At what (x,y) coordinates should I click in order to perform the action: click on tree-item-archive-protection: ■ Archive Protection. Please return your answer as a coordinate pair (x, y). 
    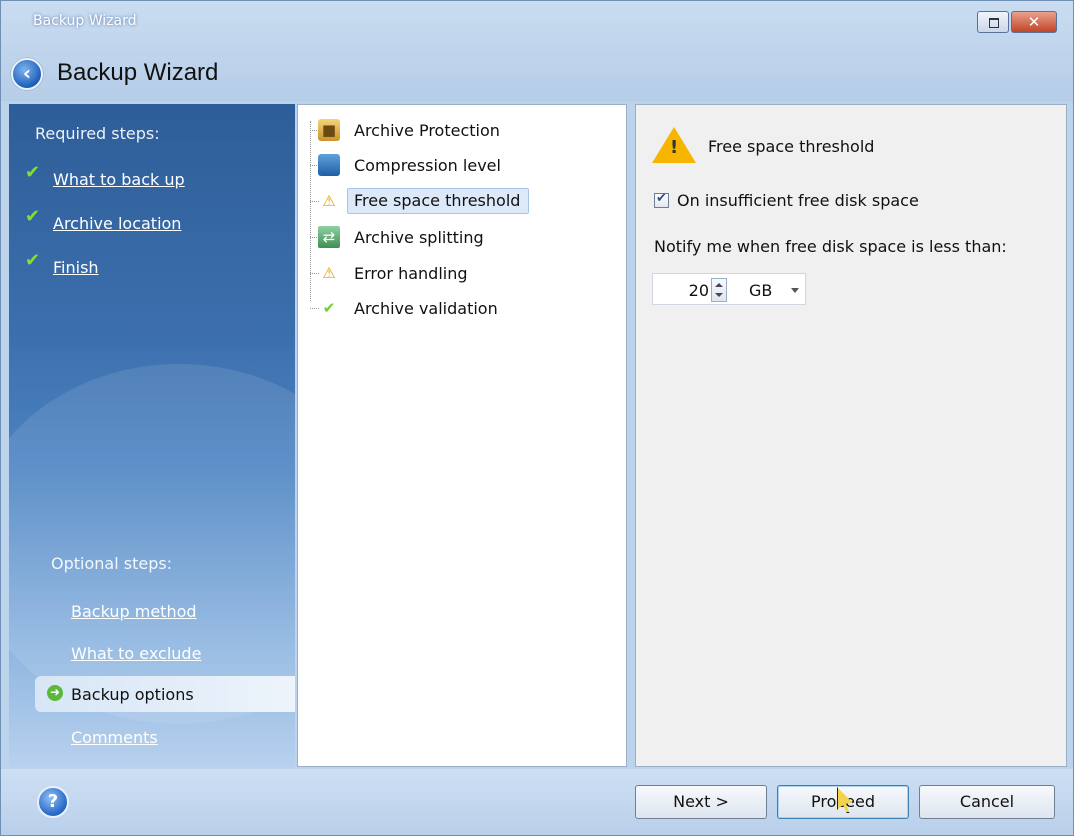
    Looking at the image, I should click on (409, 130).